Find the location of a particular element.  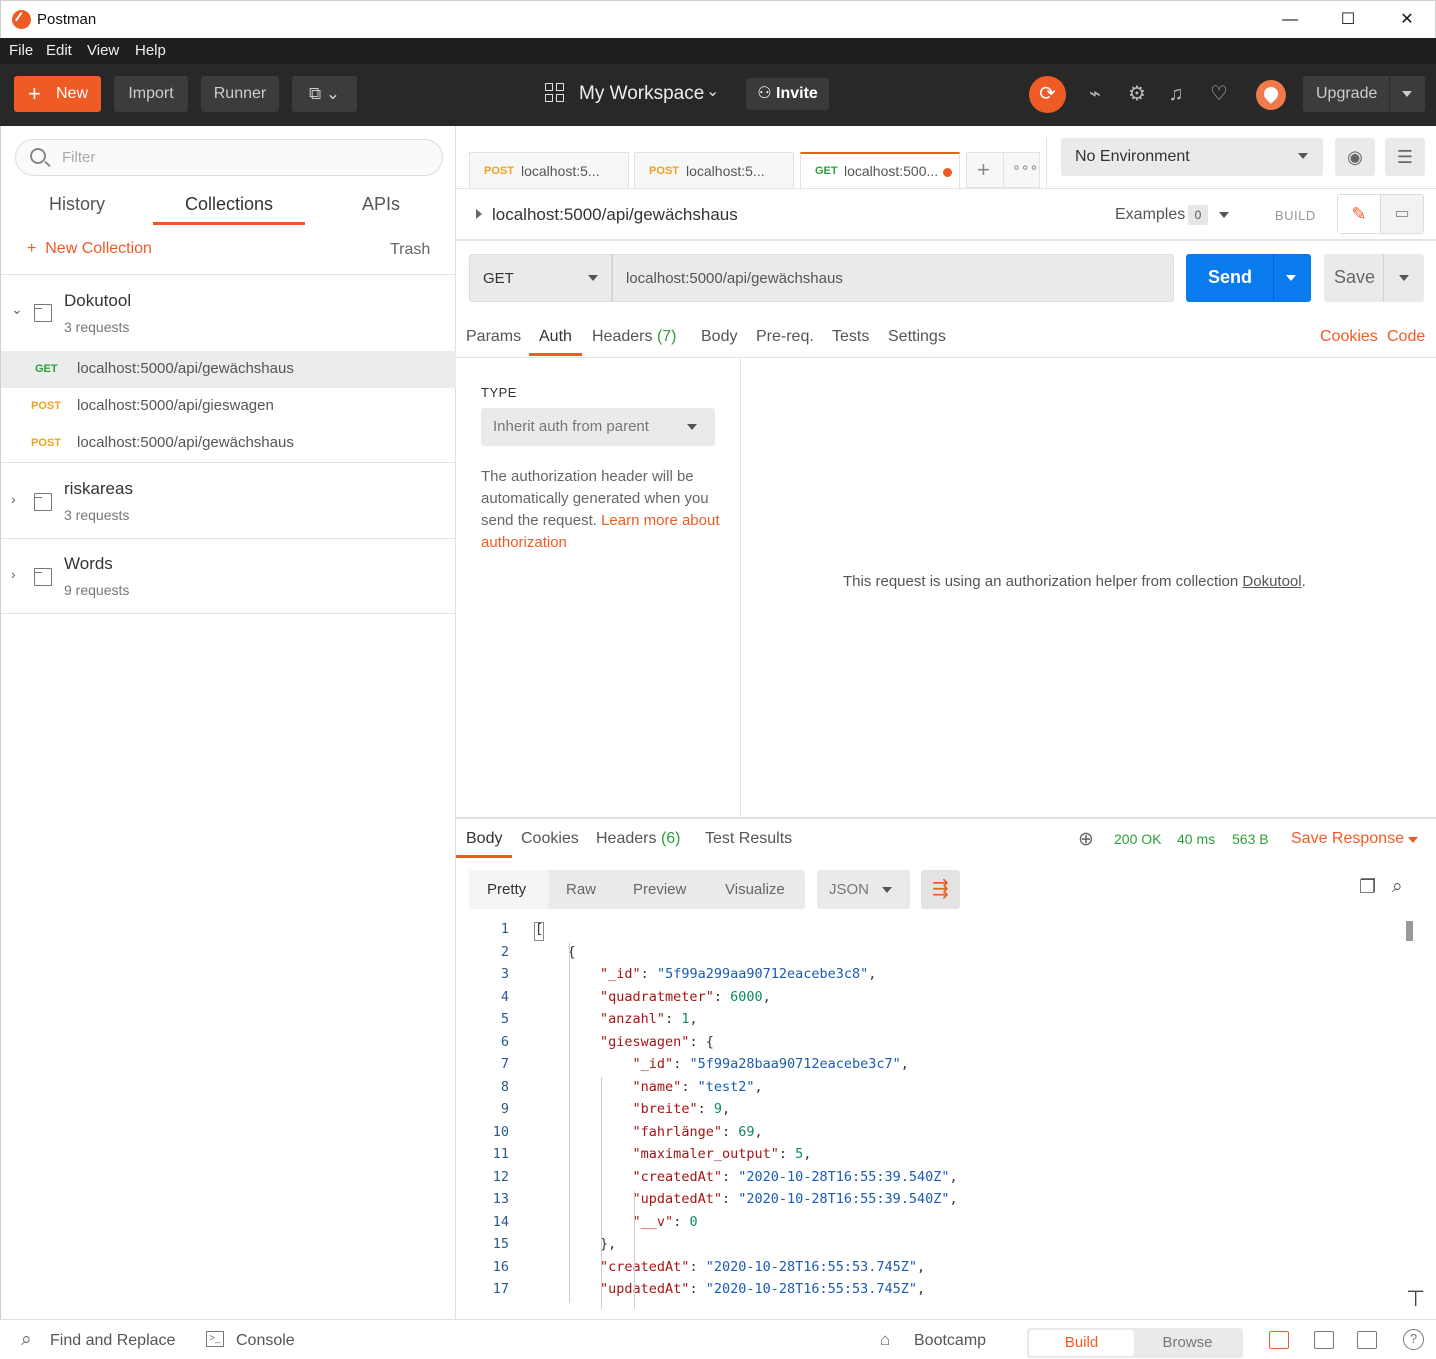

save-button: Save is located at coordinates (1374, 278).